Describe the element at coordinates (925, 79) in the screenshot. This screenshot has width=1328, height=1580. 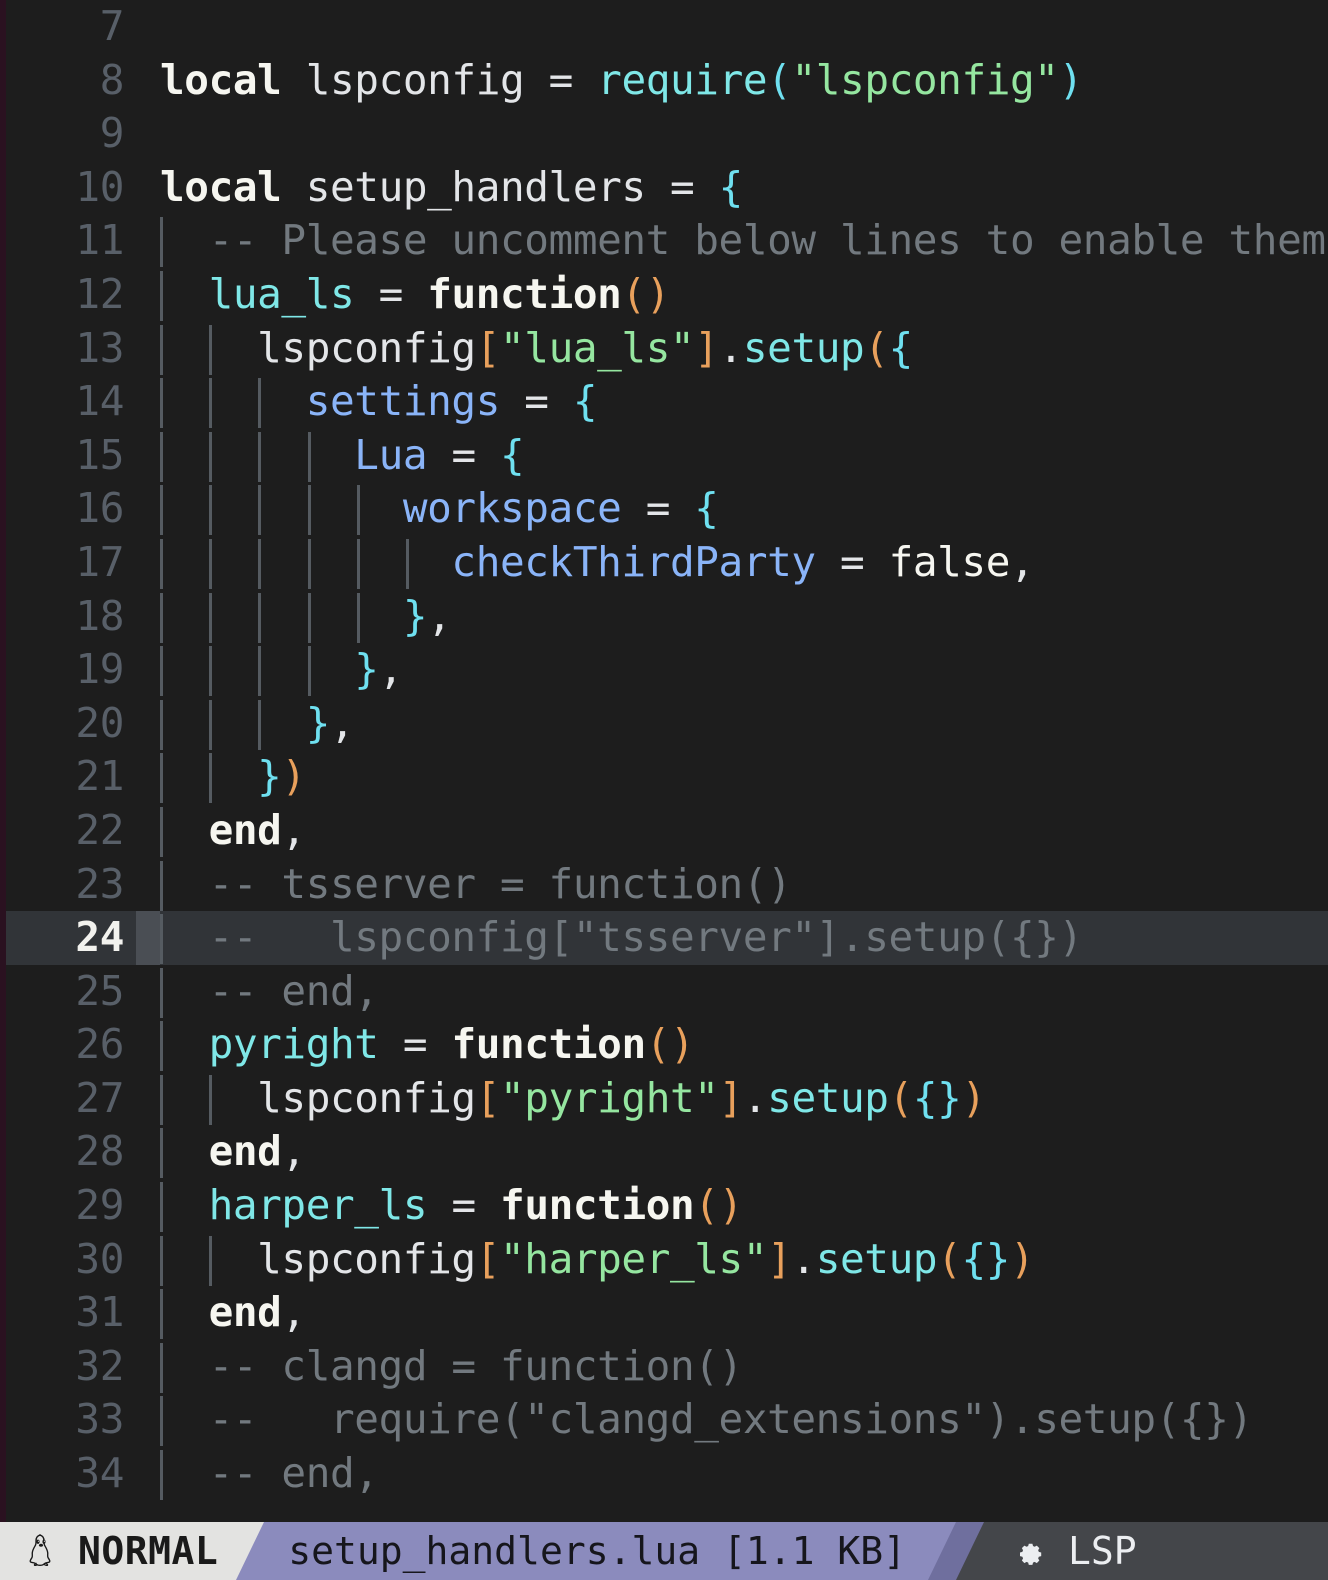
I see `code-token: "lspconfig"` at that location.